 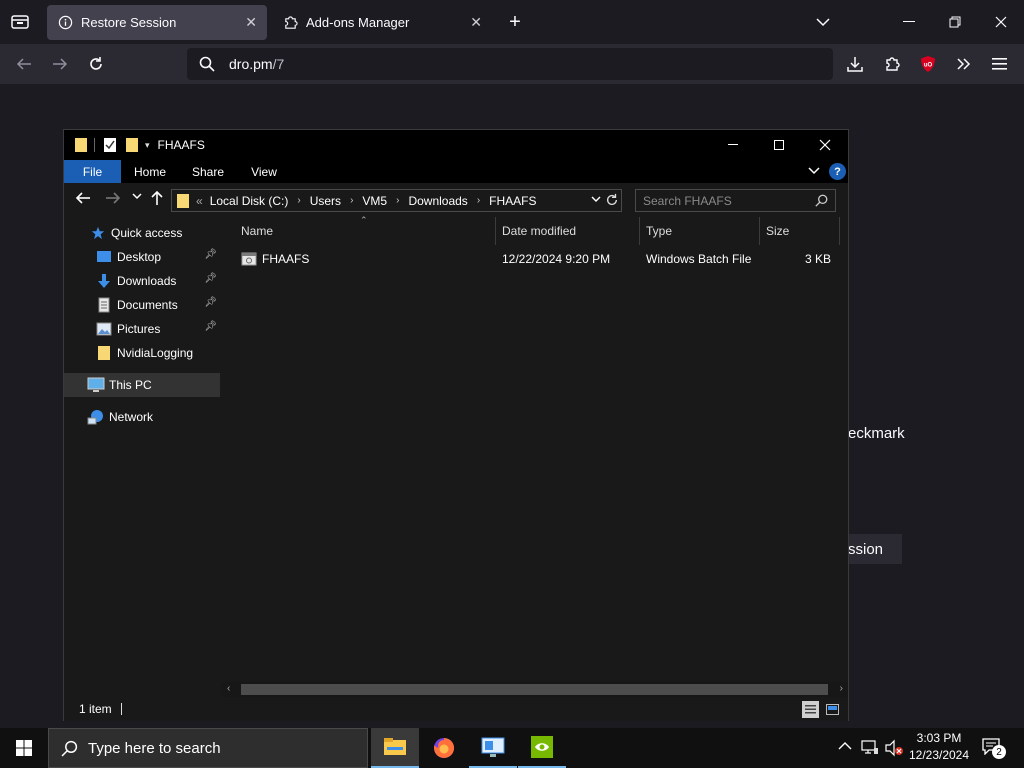 What do you see at coordinates (444, 748) in the screenshot?
I see `firefox-taskbar-icon` at bounding box center [444, 748].